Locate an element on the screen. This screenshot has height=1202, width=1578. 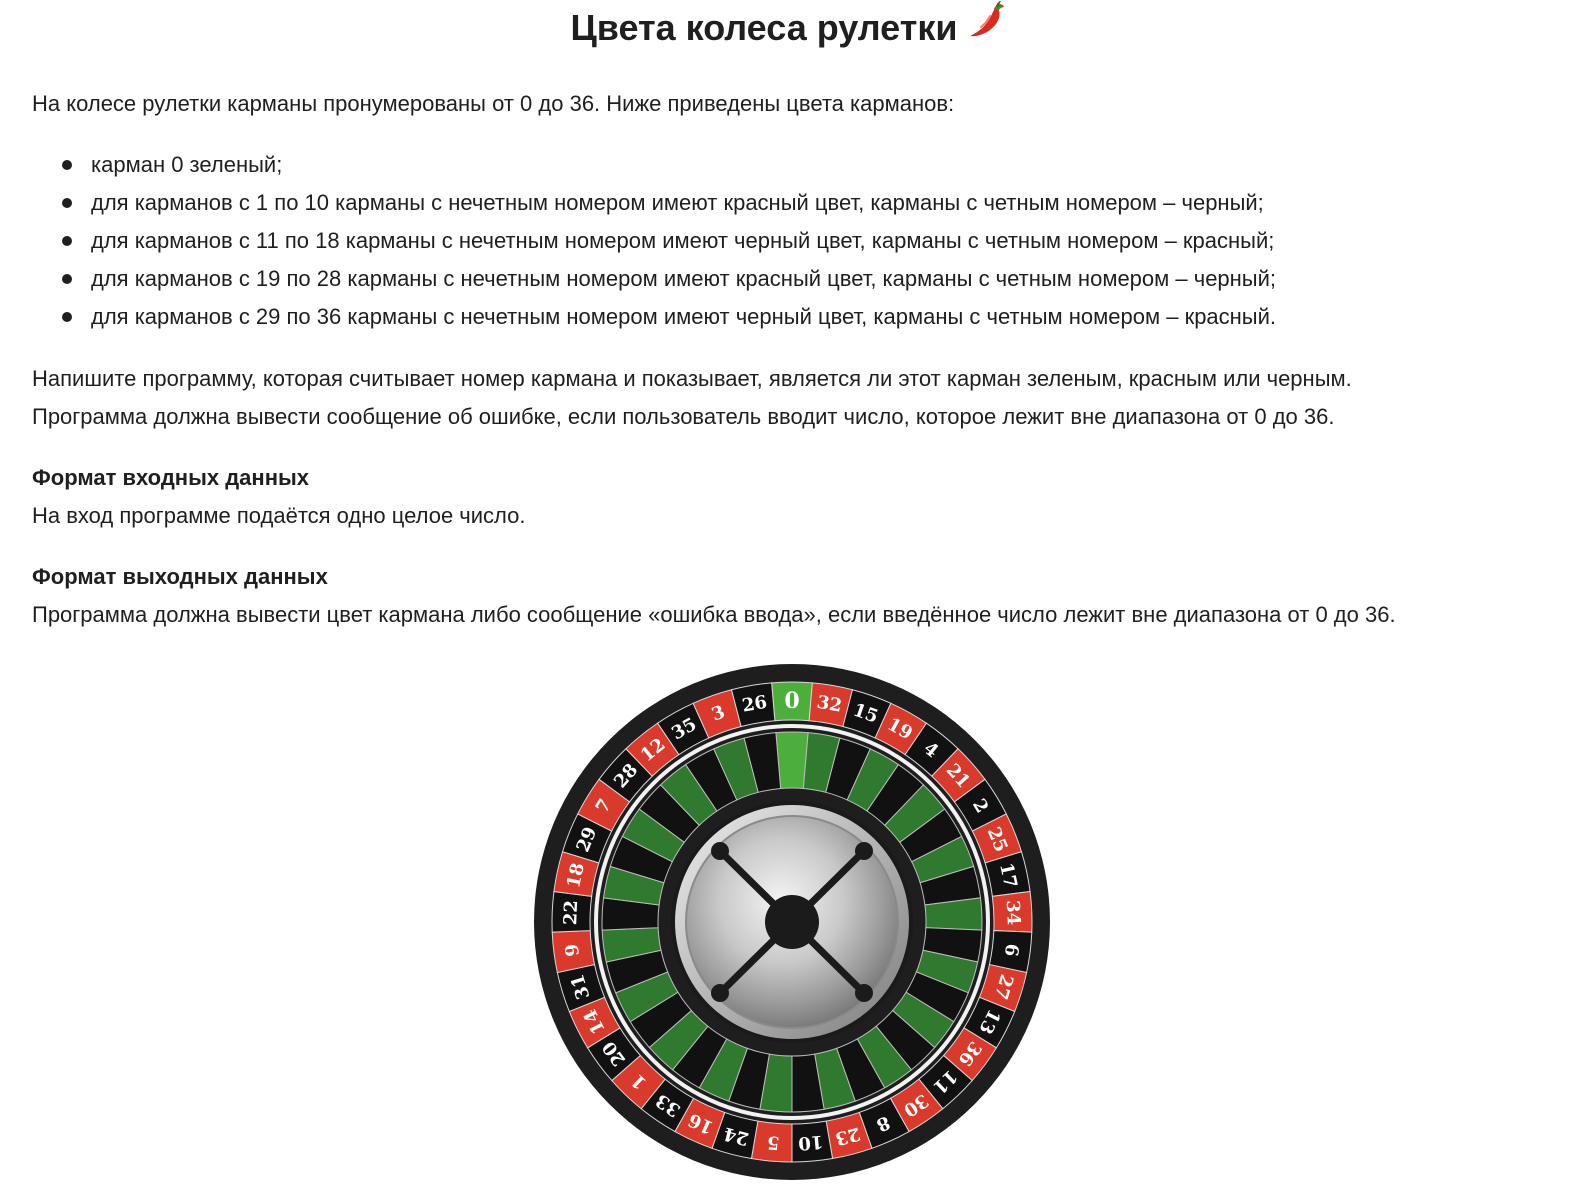
chili-pepper-icon is located at coordinates (987, 27).